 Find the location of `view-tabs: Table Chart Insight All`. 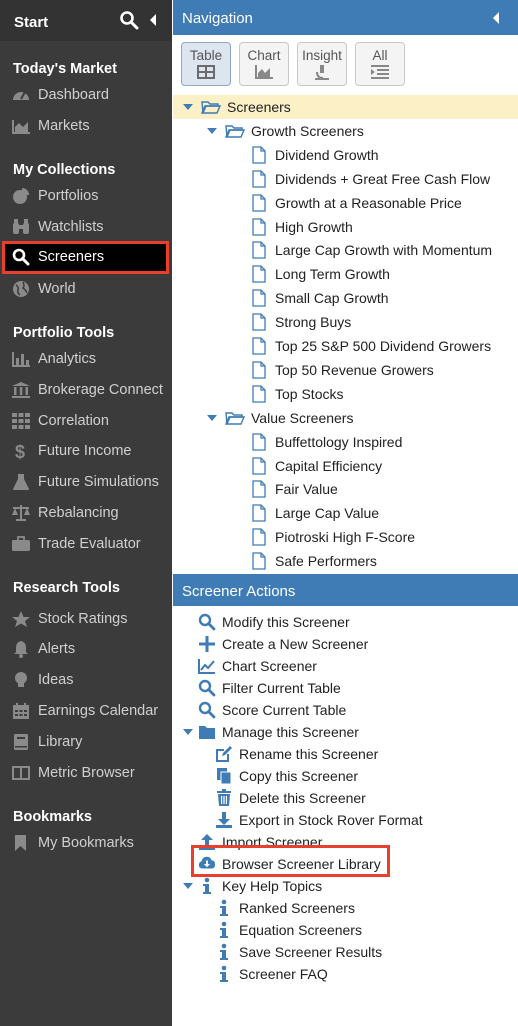

view-tabs: Table Chart Insight All is located at coordinates (345, 63).